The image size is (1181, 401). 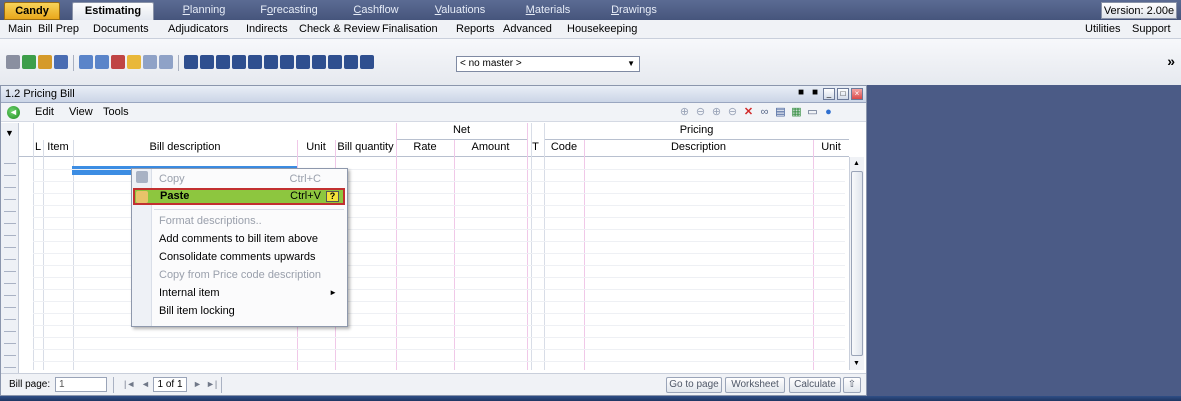 What do you see at coordinates (118, 62) in the screenshot?
I see `calendar-icon` at bounding box center [118, 62].